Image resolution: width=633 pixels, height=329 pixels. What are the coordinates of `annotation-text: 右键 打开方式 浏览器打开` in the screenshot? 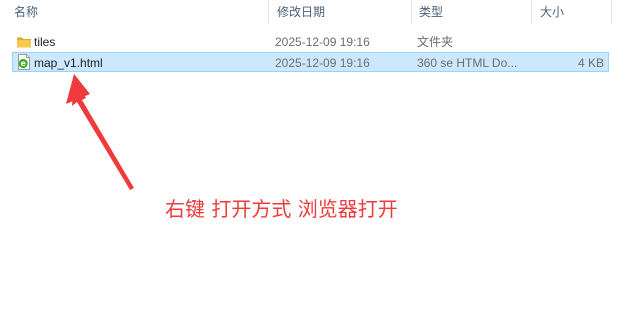 It's located at (281, 209).